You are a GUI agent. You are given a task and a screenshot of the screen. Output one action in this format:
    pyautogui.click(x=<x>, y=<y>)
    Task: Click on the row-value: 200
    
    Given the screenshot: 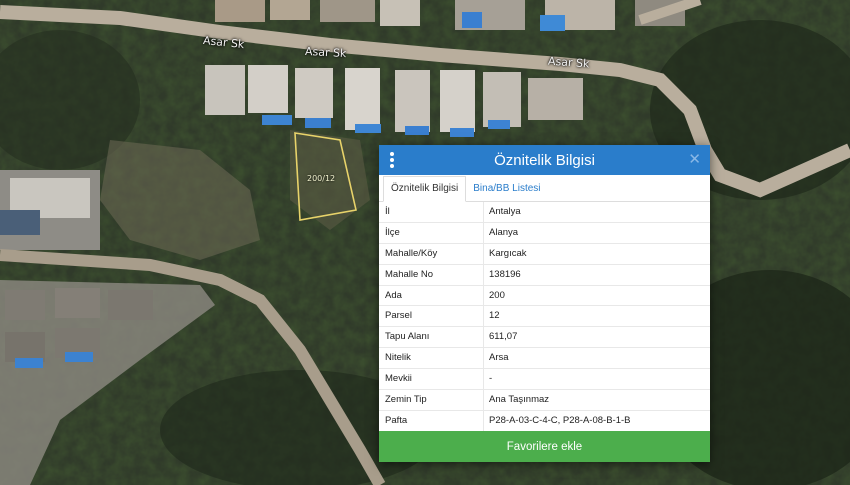 What is the action you would take?
    pyautogui.click(x=497, y=295)
    